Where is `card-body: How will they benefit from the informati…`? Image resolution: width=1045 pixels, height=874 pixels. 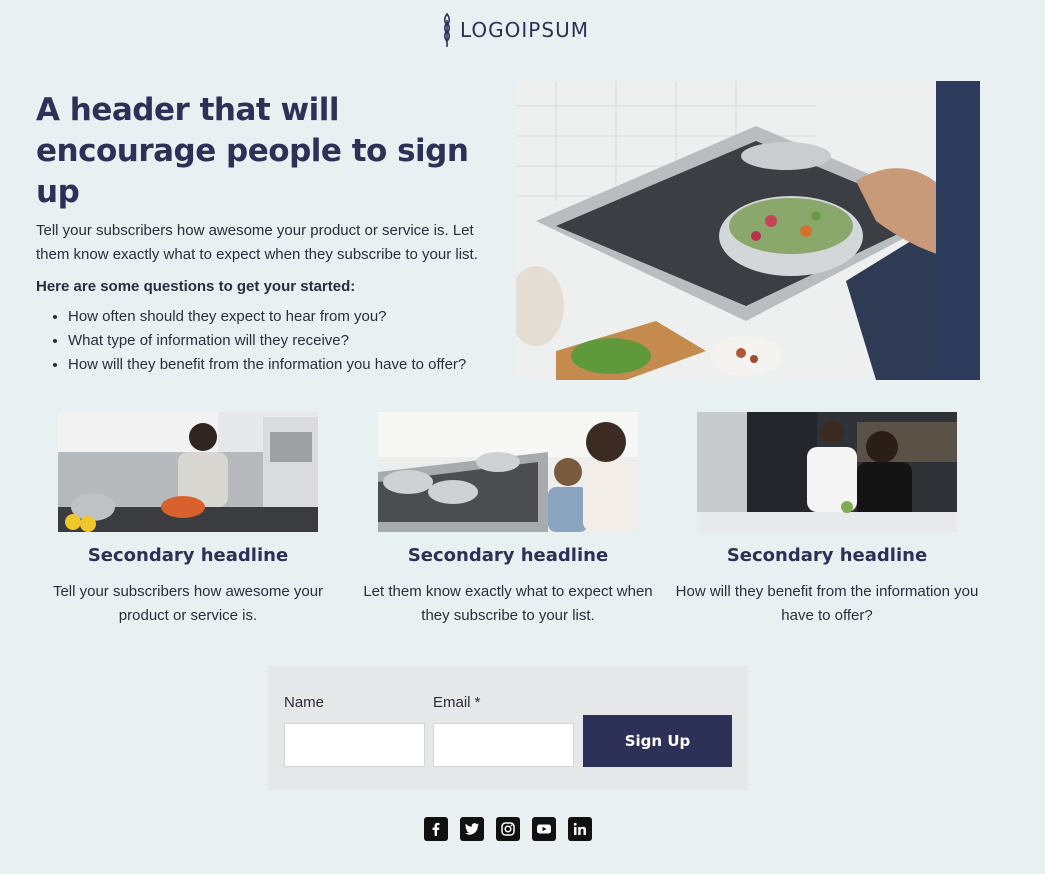 card-body: How will they benefit from the informati… is located at coordinates (827, 603).